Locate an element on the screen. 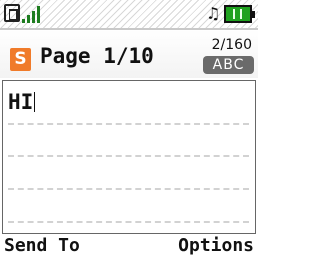 Image resolution: width=320 pixels, height=258 pixels. input-mode-badge: ABC is located at coordinates (228, 65).